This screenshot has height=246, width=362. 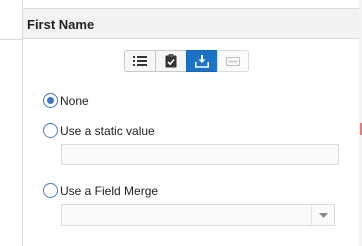 I want to click on option-field-merge: Use a Field Merge, so click(x=100, y=190).